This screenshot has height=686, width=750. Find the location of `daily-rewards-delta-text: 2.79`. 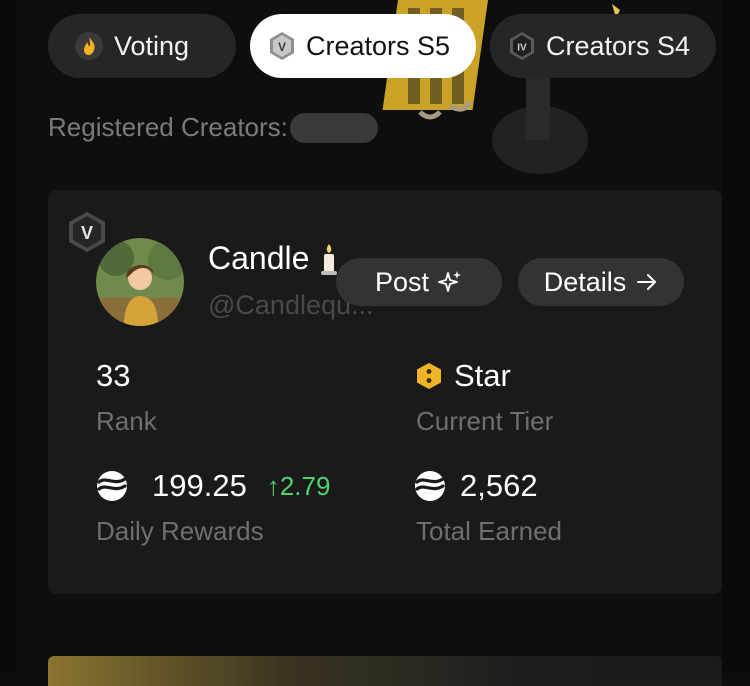

daily-rewards-delta-text: 2.79 is located at coordinates (305, 485).